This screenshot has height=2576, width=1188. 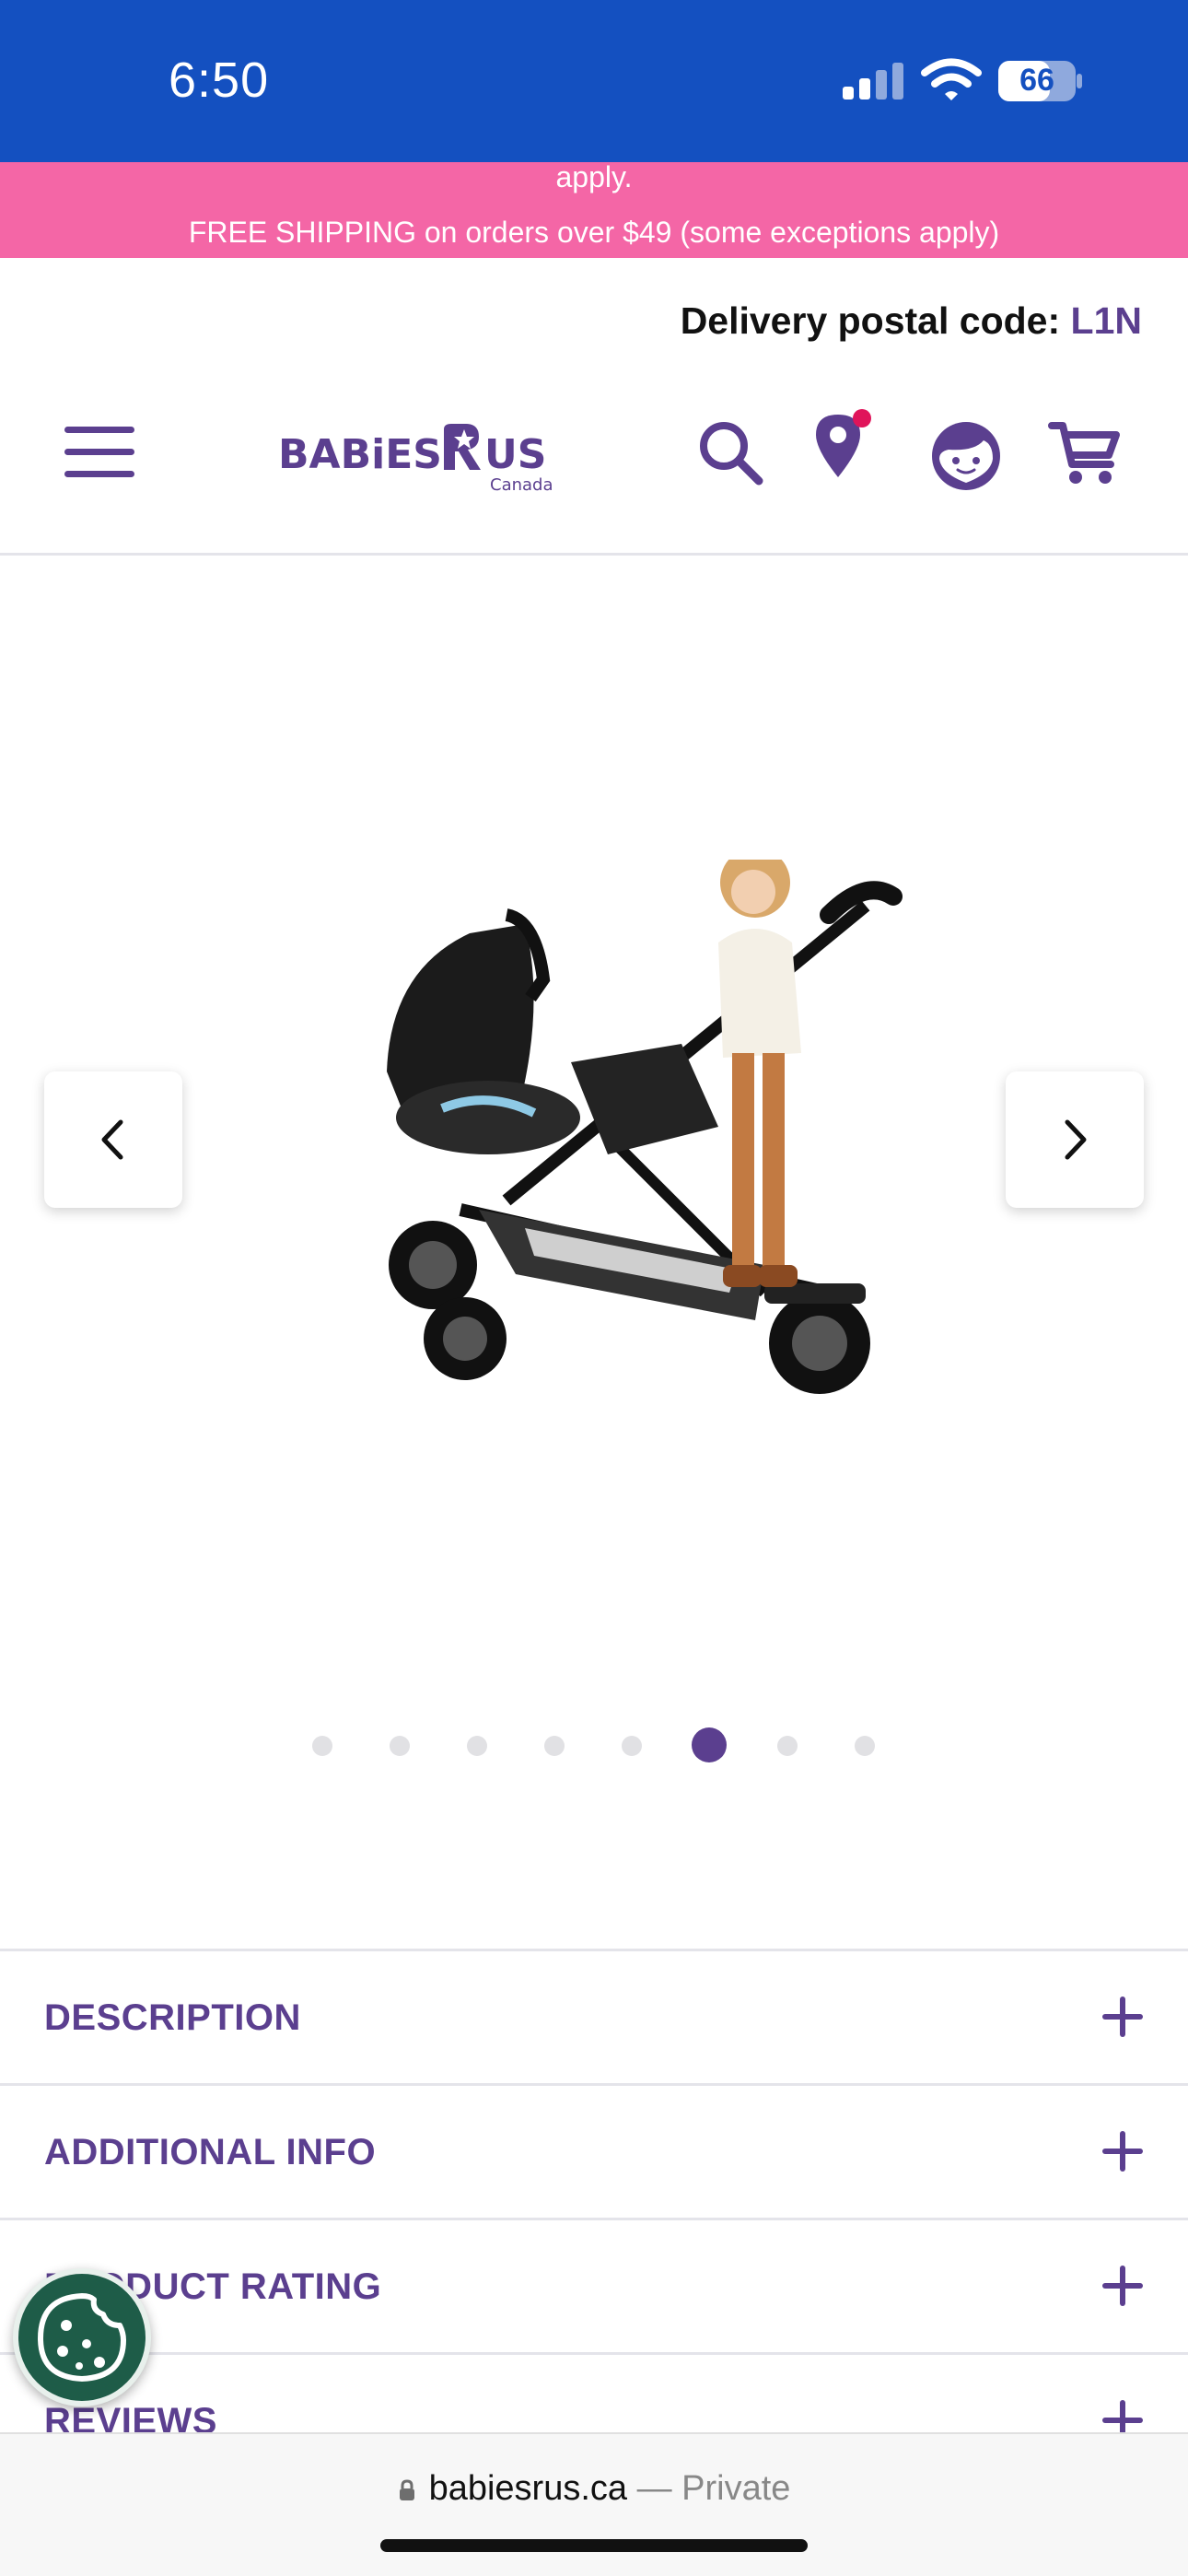 I want to click on delivery-postal-code: Delivery postal code: L1N, so click(x=911, y=321).